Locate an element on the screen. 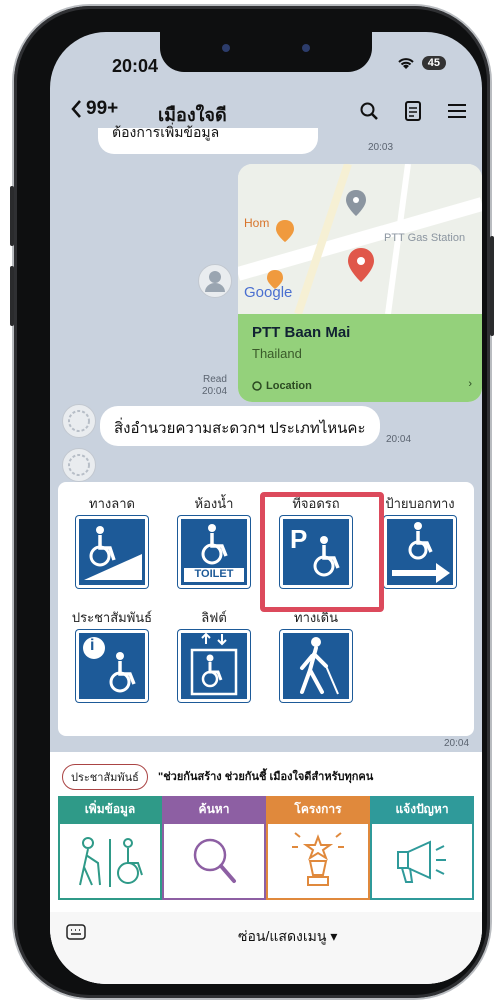  message-time: 20:03 is located at coordinates (381, 147).